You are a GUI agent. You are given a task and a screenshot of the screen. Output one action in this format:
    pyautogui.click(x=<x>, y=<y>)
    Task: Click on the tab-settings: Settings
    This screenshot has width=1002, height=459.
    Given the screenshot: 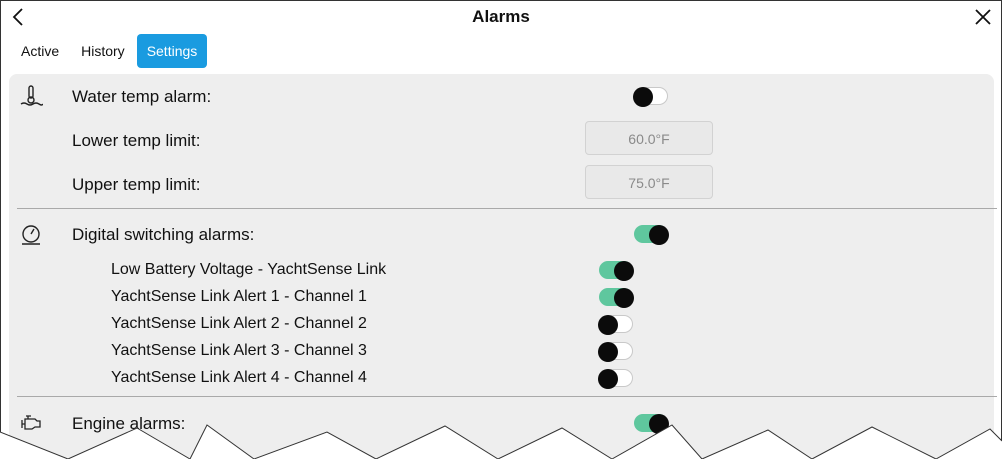 What is the action you would take?
    pyautogui.click(x=172, y=51)
    